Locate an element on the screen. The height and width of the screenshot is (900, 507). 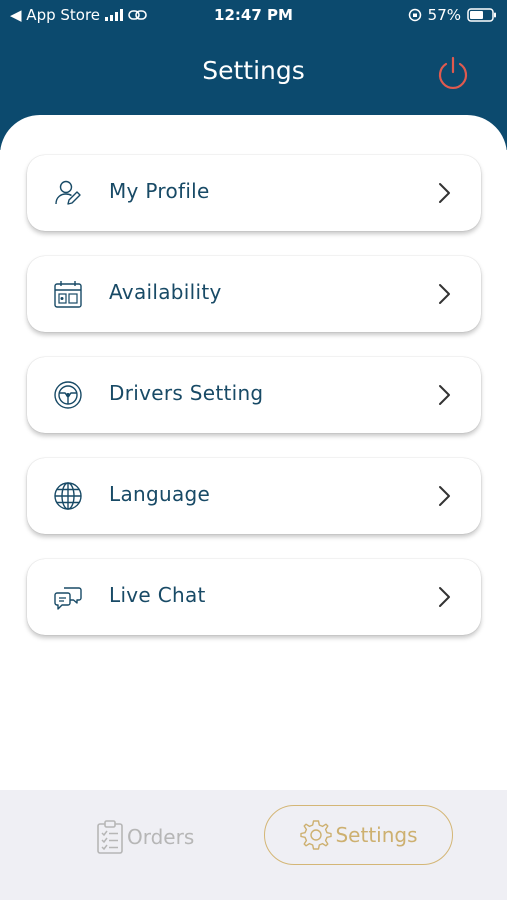
menu-item-drivers-setting: Drivers Setting is located at coordinates (254, 395).